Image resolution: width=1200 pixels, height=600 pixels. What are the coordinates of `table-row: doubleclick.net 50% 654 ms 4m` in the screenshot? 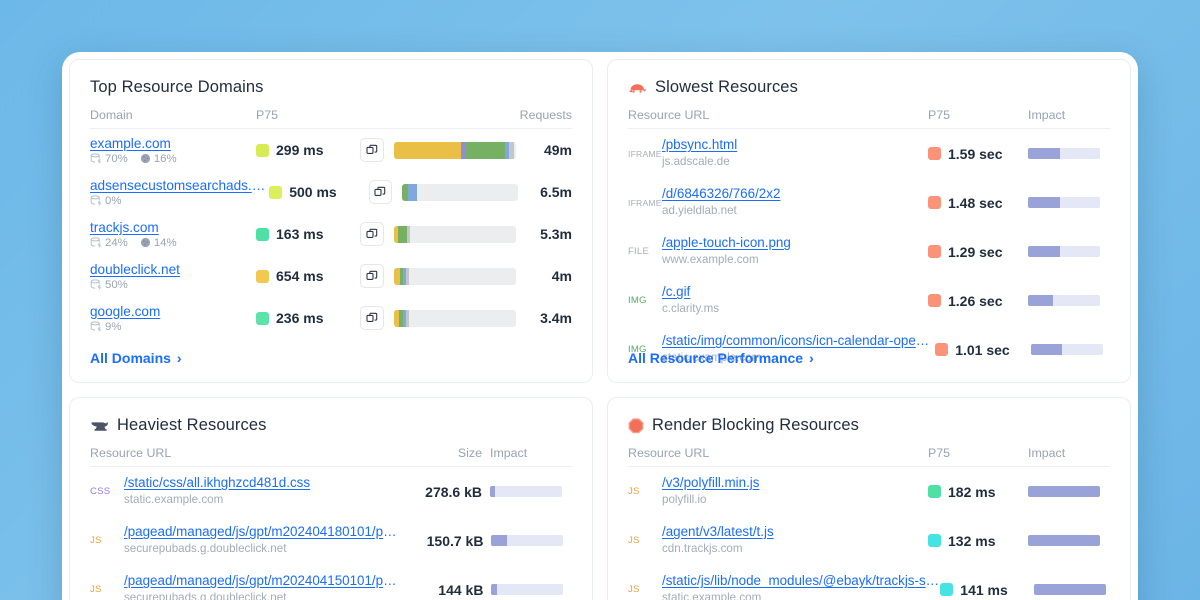 It's located at (331, 276).